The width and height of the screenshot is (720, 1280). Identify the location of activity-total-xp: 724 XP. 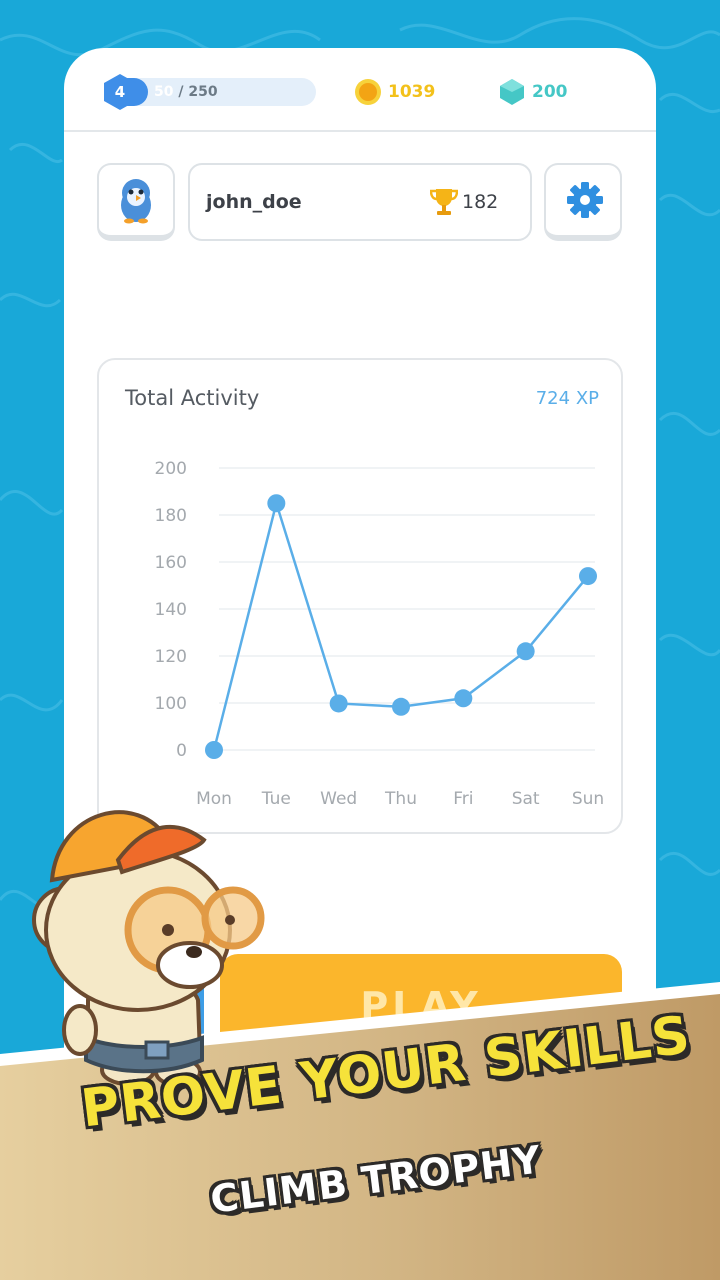
(567, 398).